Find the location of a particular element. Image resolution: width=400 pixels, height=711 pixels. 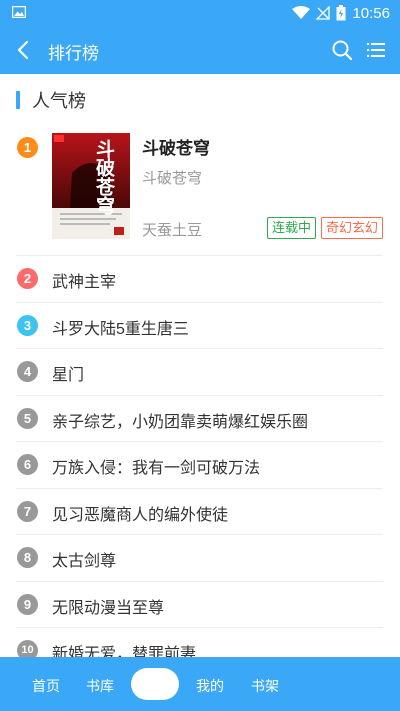

book-cover: 斗破苍穹 is located at coordinates (91, 186).